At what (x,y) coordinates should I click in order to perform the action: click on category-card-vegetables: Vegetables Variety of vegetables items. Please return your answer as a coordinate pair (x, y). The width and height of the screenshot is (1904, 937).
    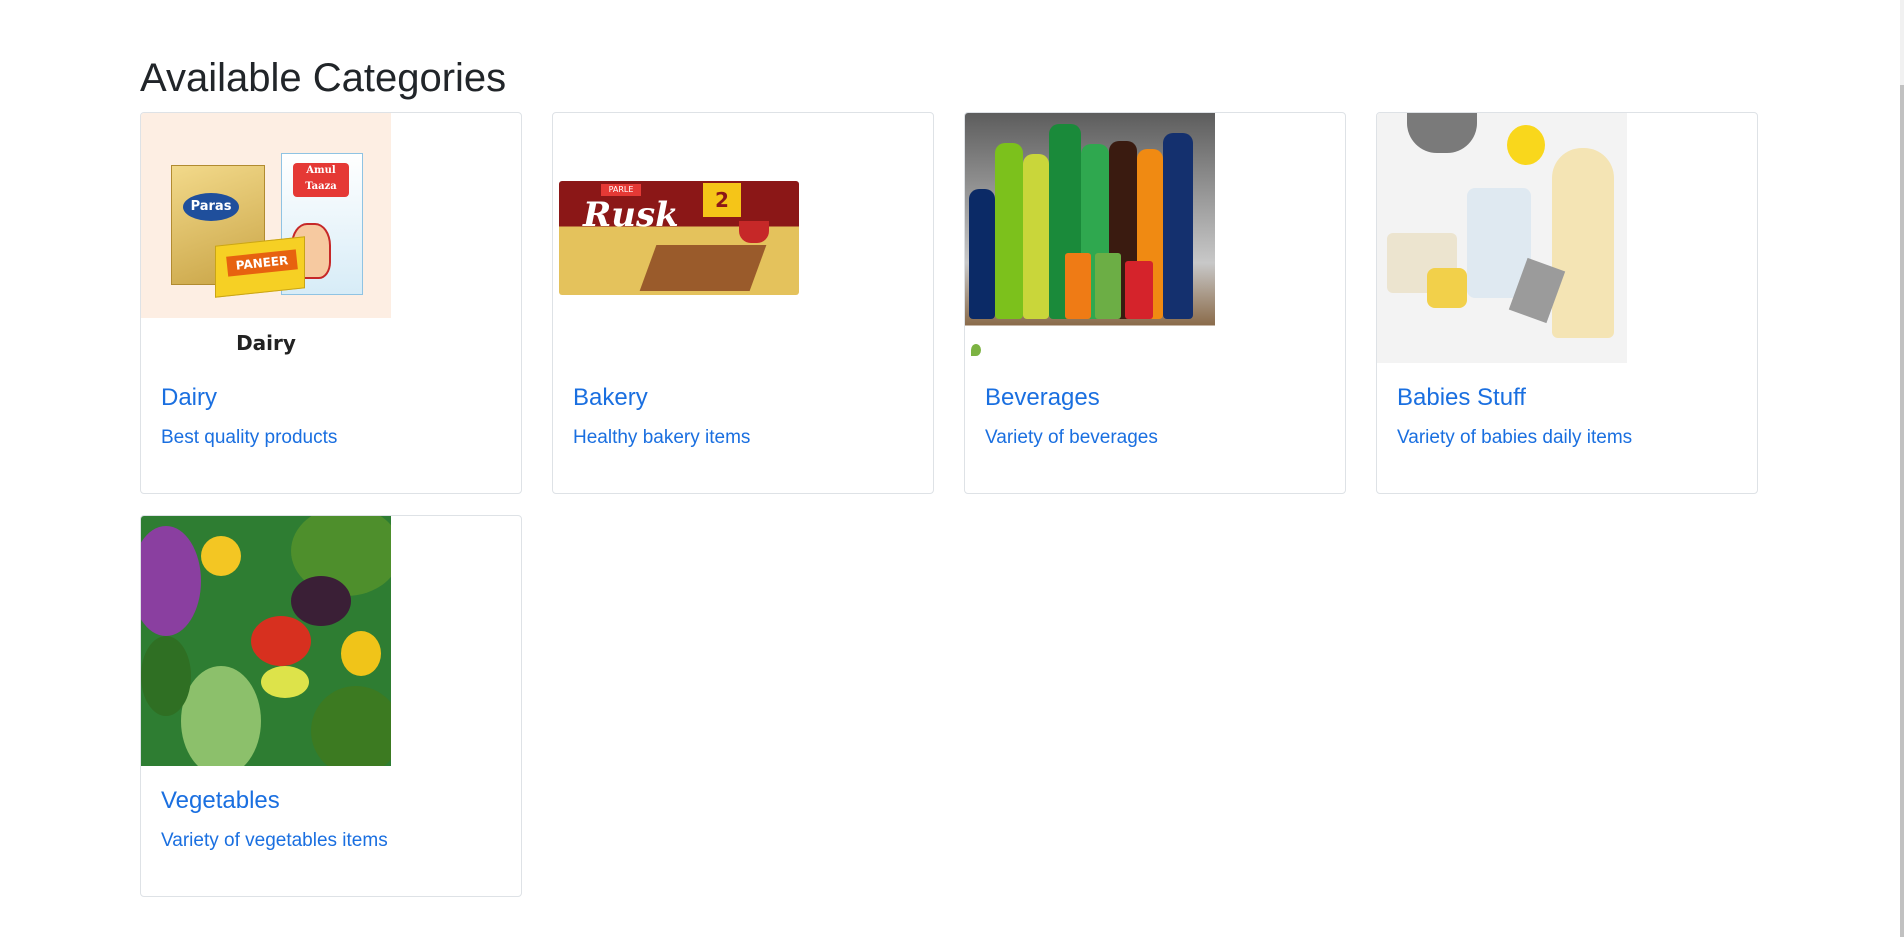
    Looking at the image, I should click on (331, 706).